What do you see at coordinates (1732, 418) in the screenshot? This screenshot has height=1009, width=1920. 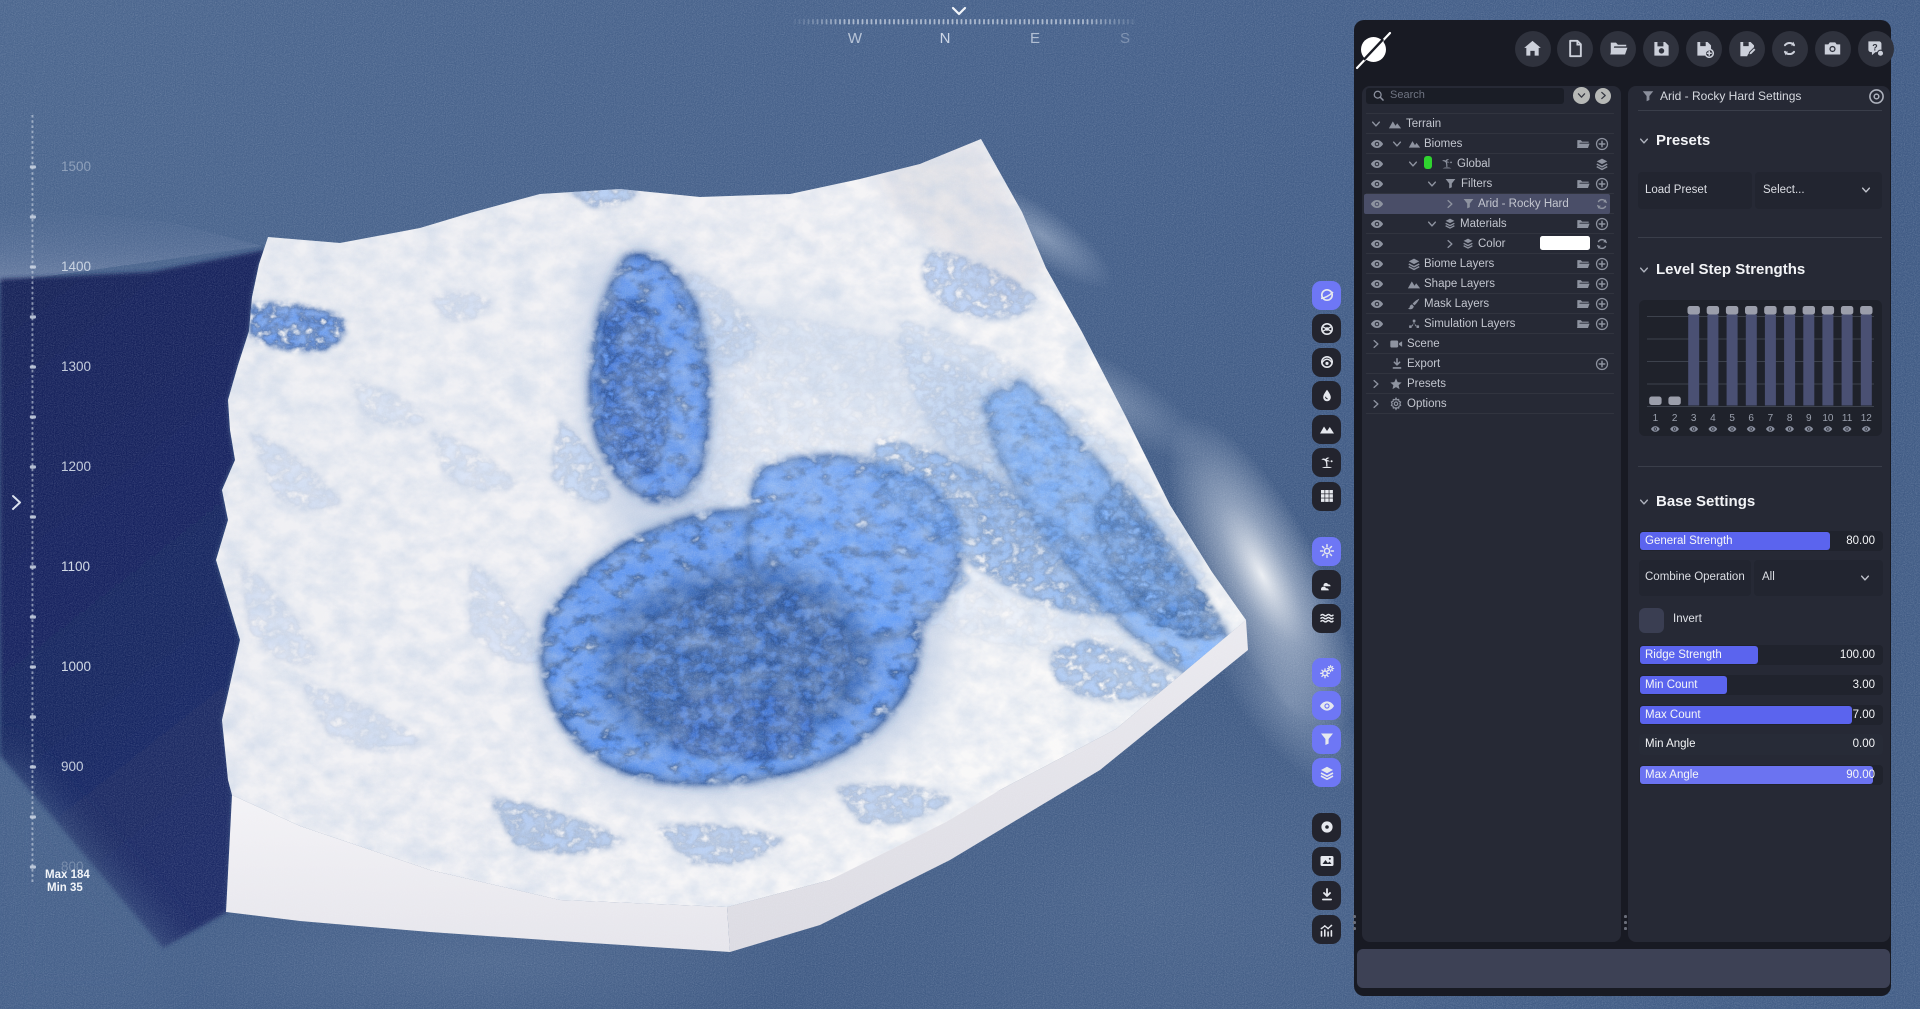 I see `svg-text: 5` at bounding box center [1732, 418].